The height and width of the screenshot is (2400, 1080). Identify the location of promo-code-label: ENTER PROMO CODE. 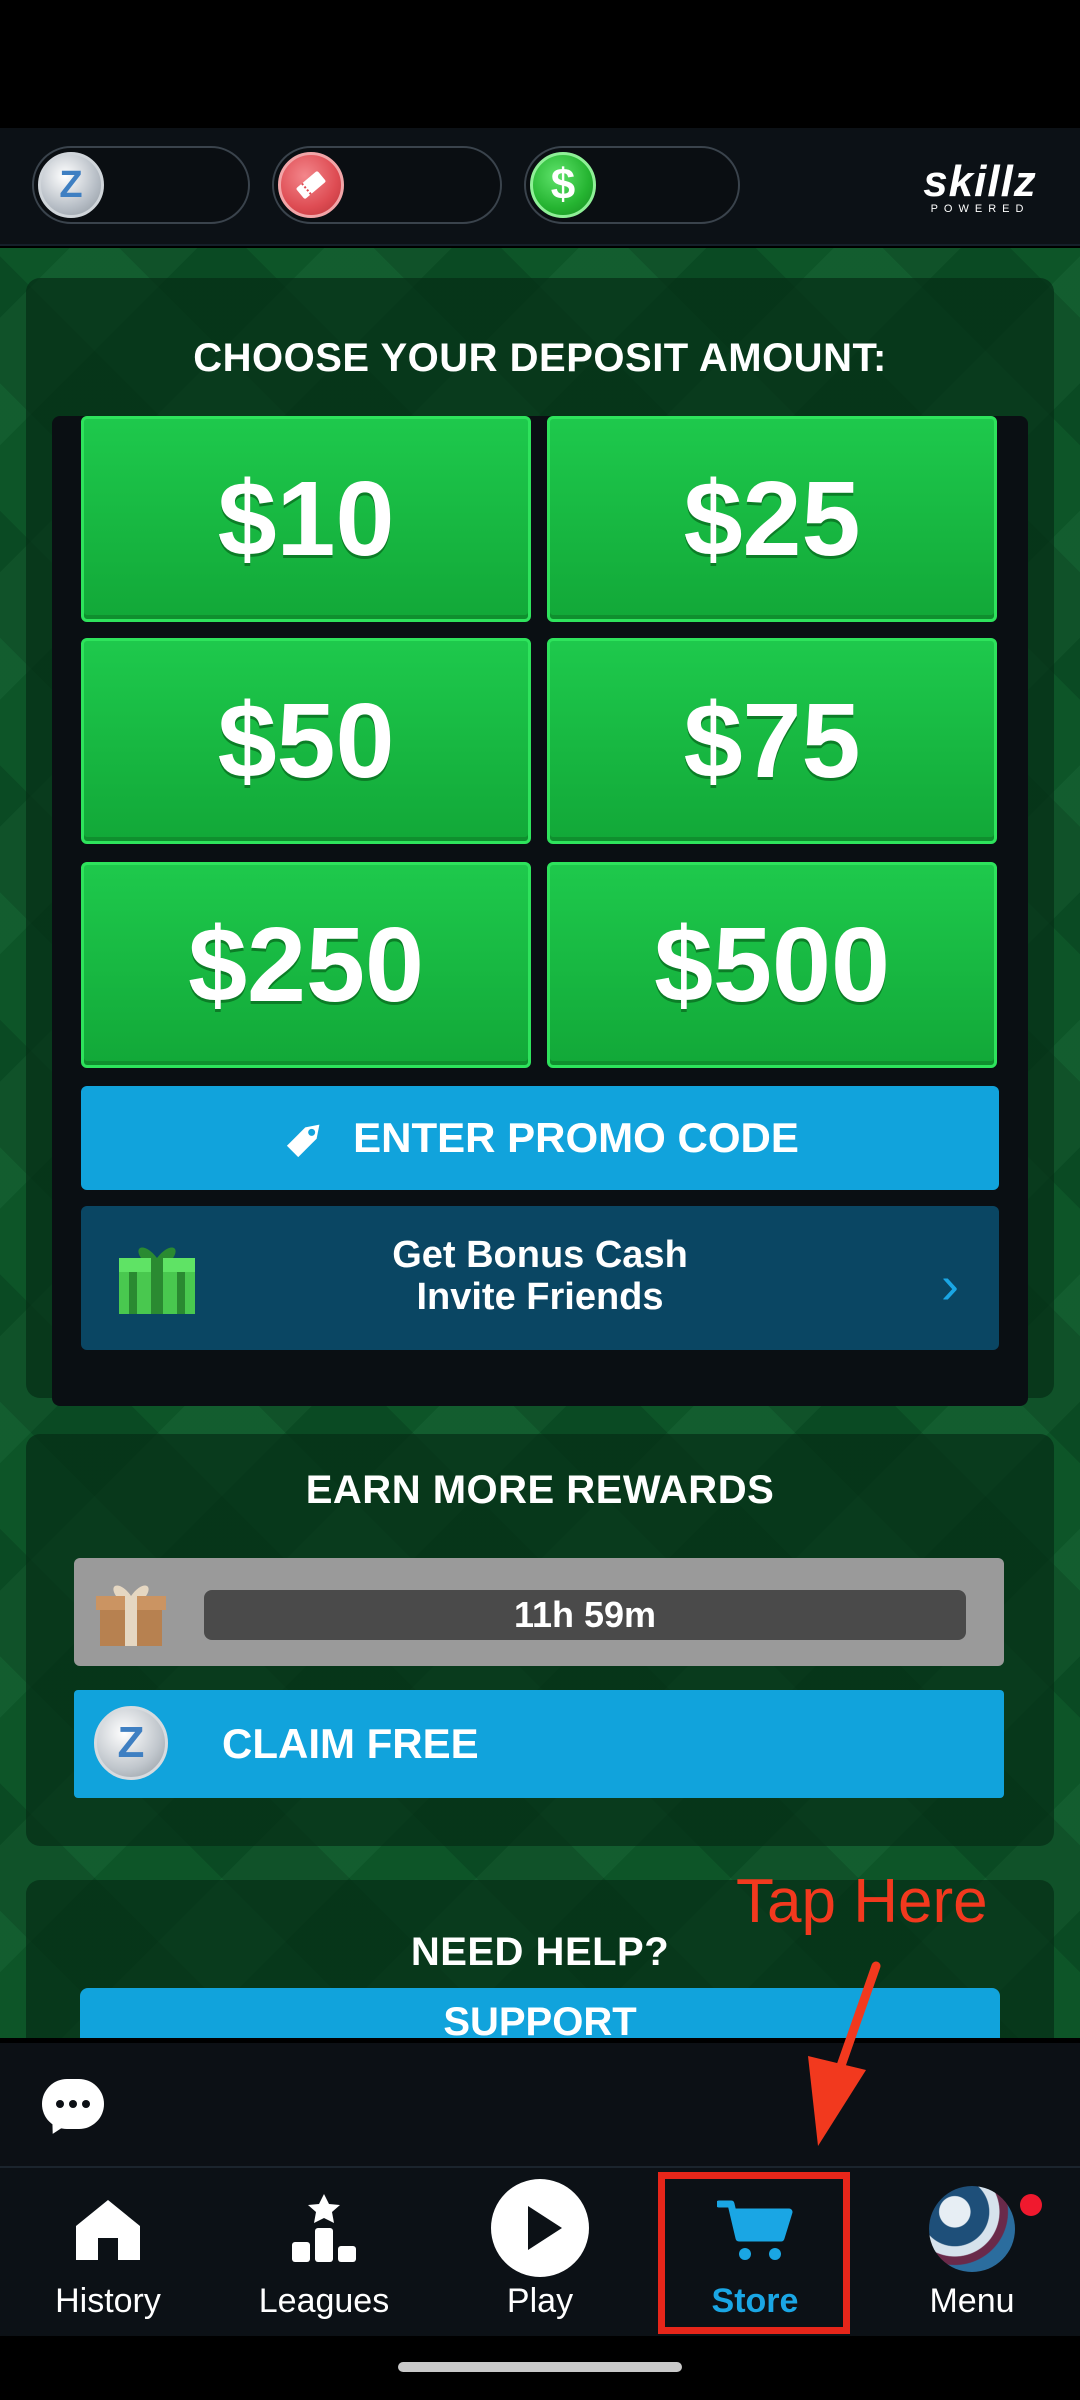
(576, 1137).